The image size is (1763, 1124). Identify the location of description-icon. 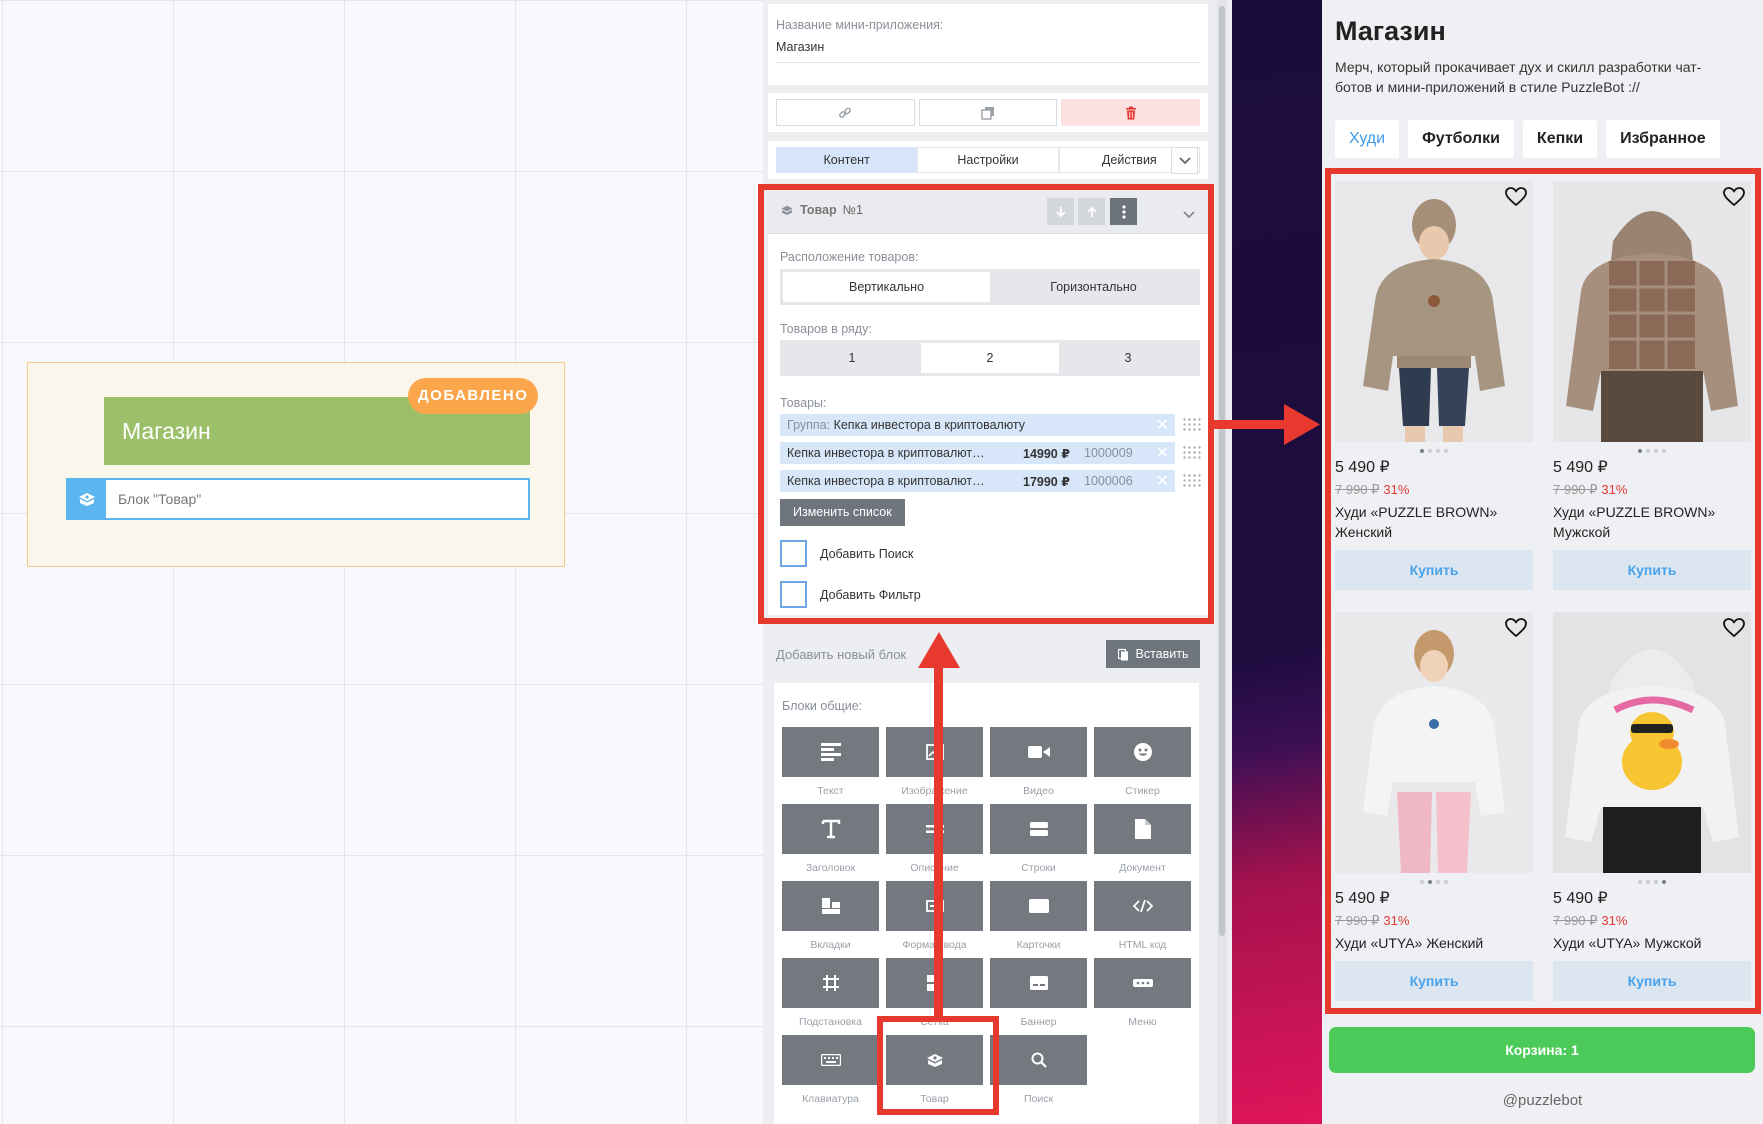
(934, 829).